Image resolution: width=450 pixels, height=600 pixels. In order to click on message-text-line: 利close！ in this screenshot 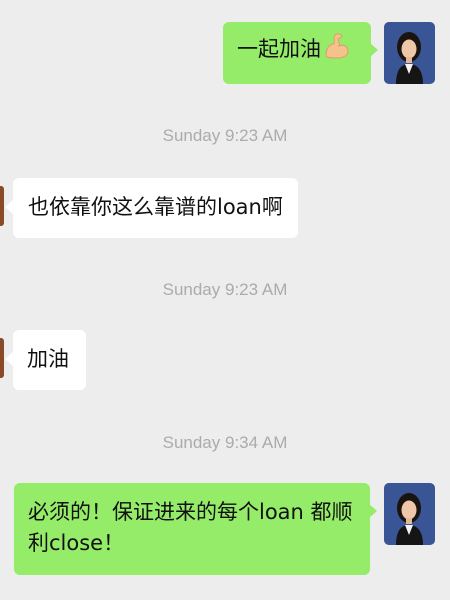, I will do `click(76, 543)`.